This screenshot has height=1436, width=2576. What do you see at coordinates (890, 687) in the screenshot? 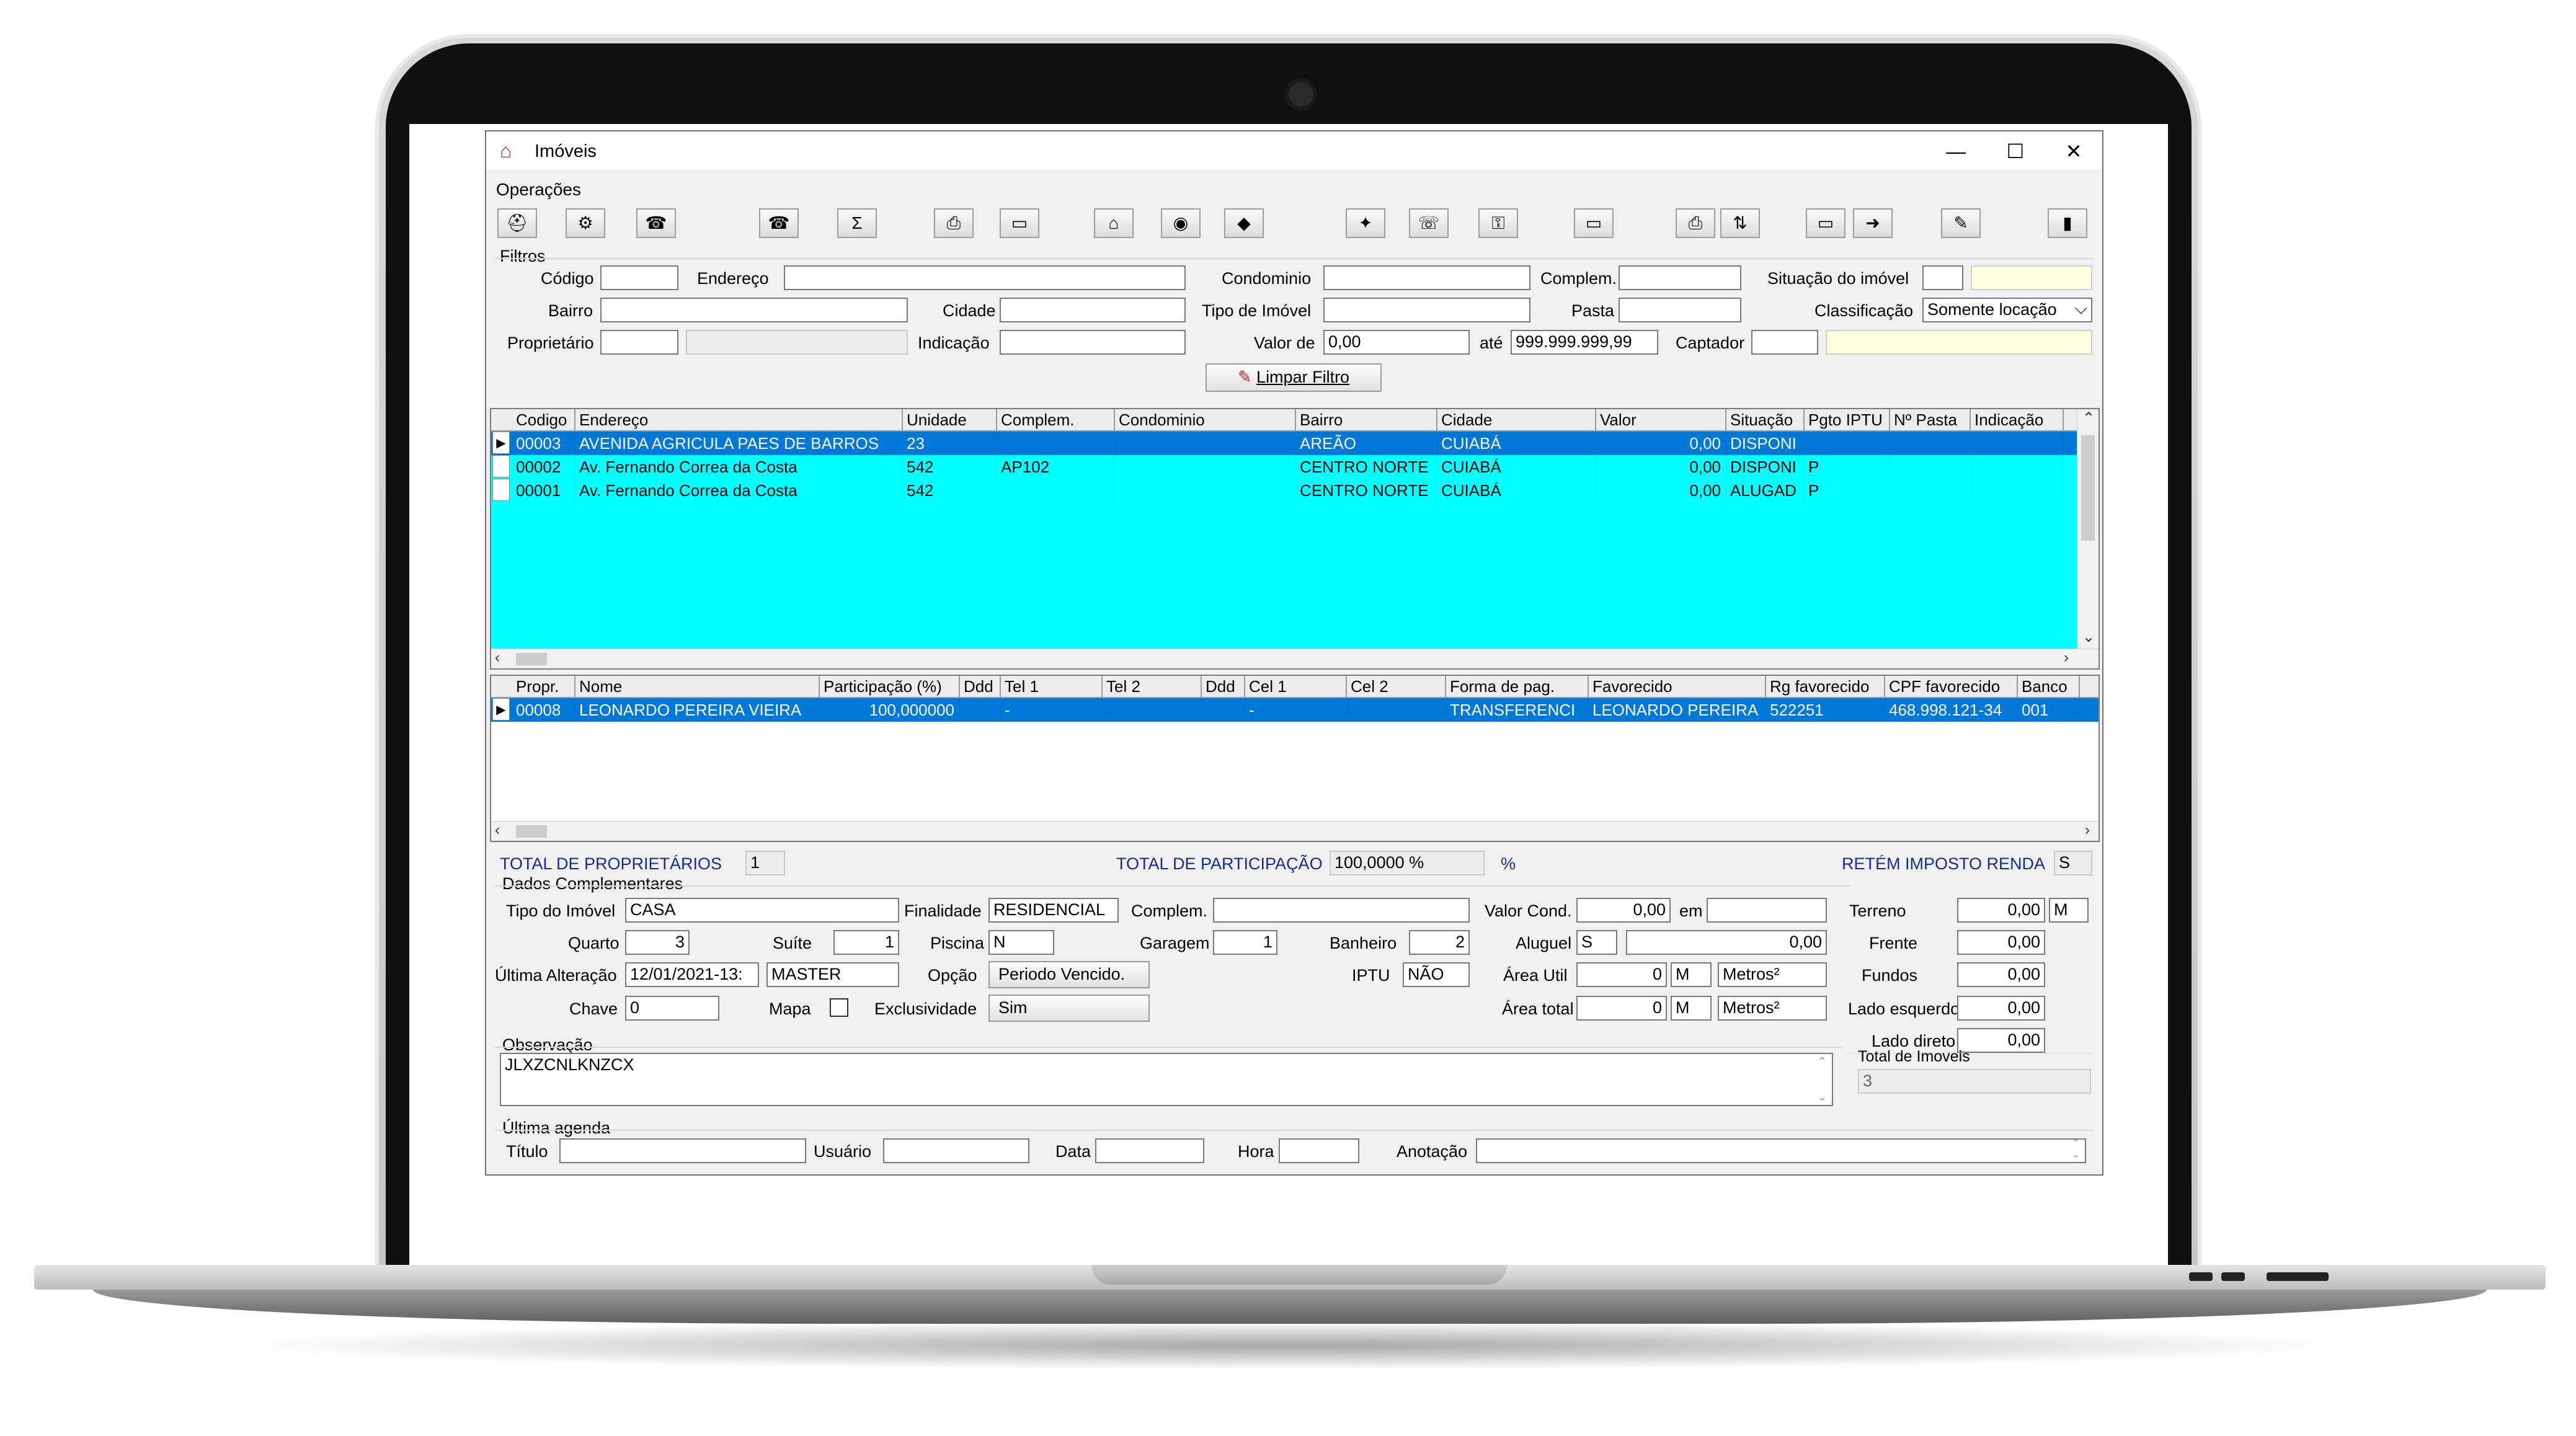
I see `column-header: Participação (%)` at bounding box center [890, 687].